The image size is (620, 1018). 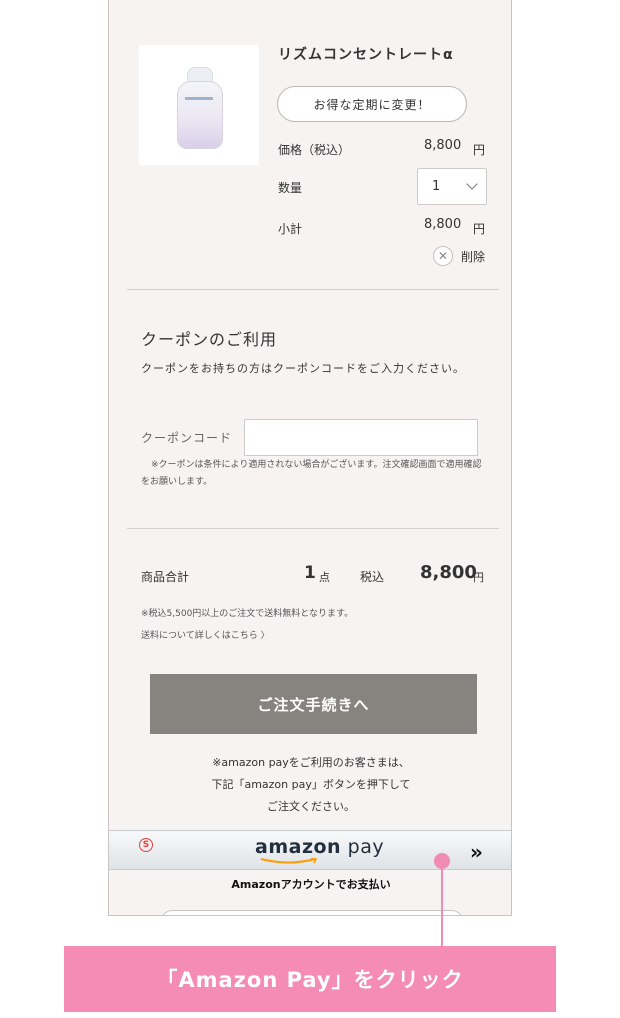 I want to click on subtotal-yen: 円, so click(x=479, y=229).